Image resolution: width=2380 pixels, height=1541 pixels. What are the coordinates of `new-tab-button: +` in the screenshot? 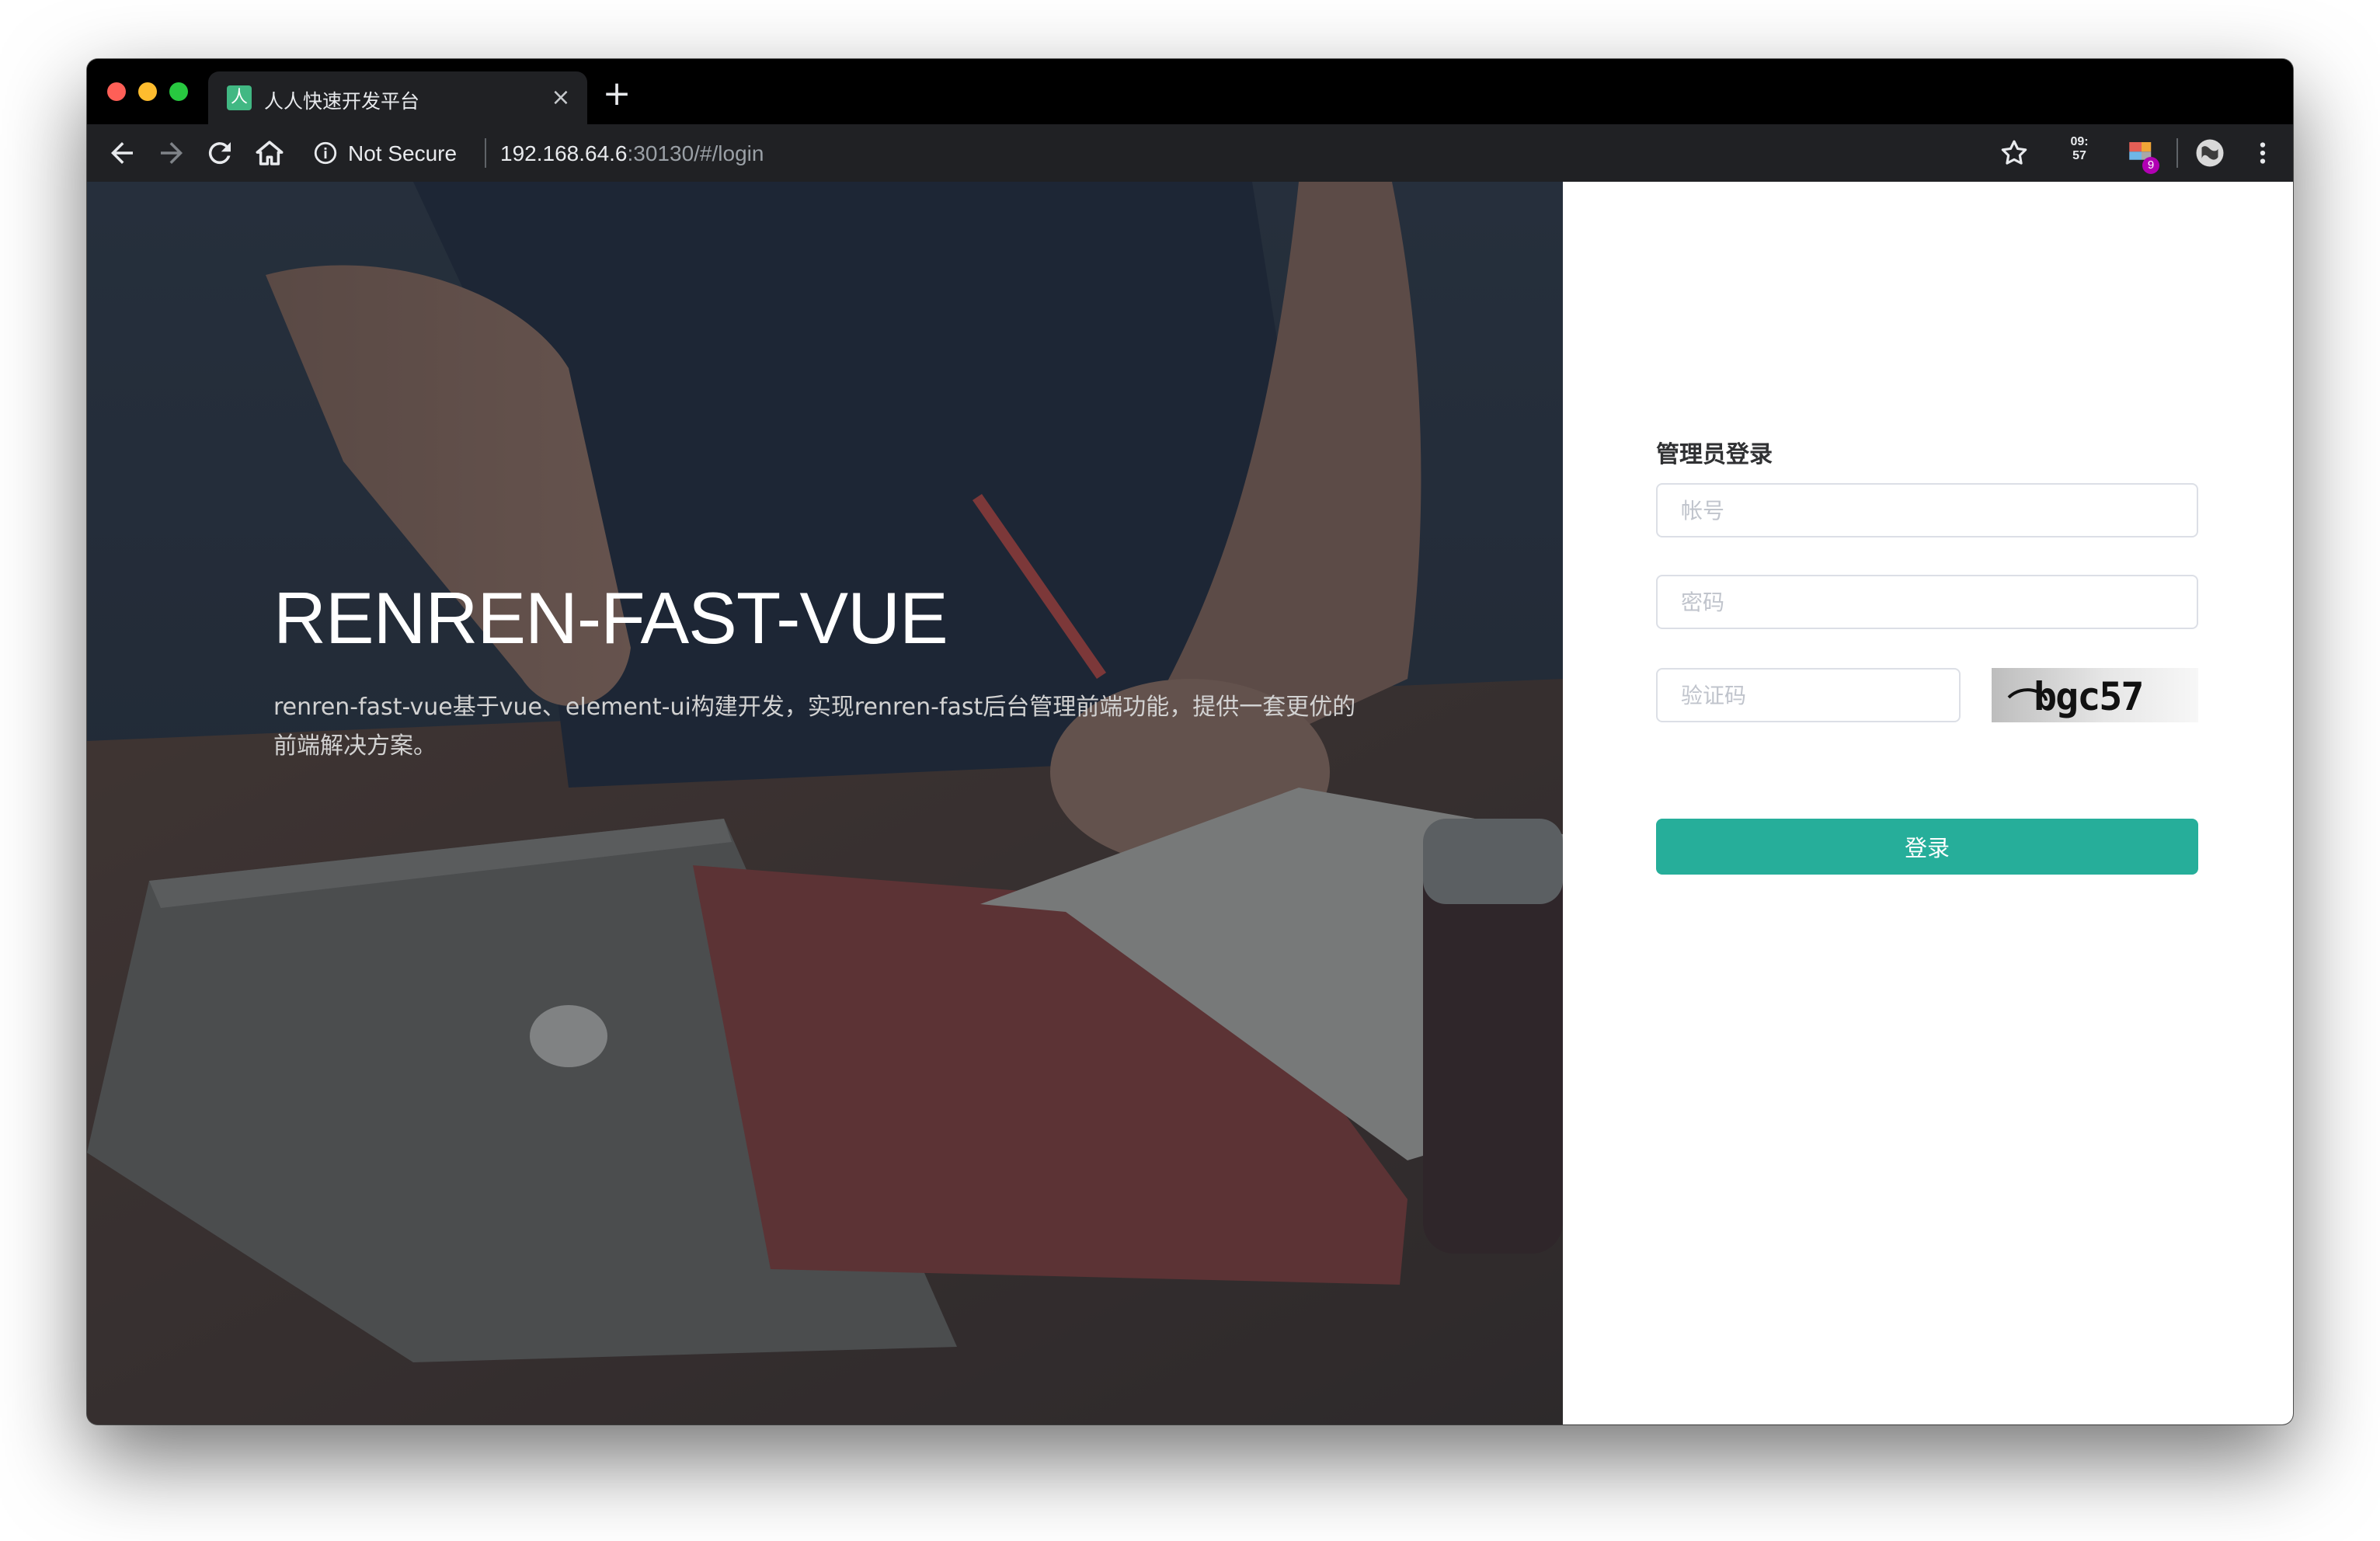 It's located at (617, 94).